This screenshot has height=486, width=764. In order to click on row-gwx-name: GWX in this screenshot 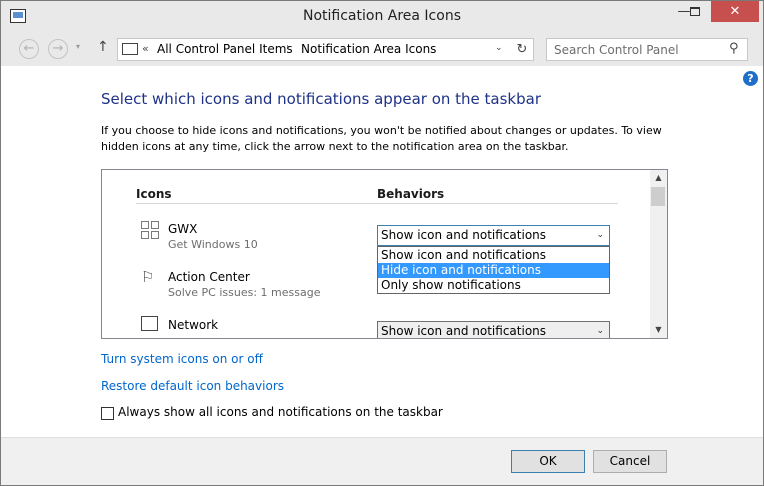, I will do `click(183, 229)`.